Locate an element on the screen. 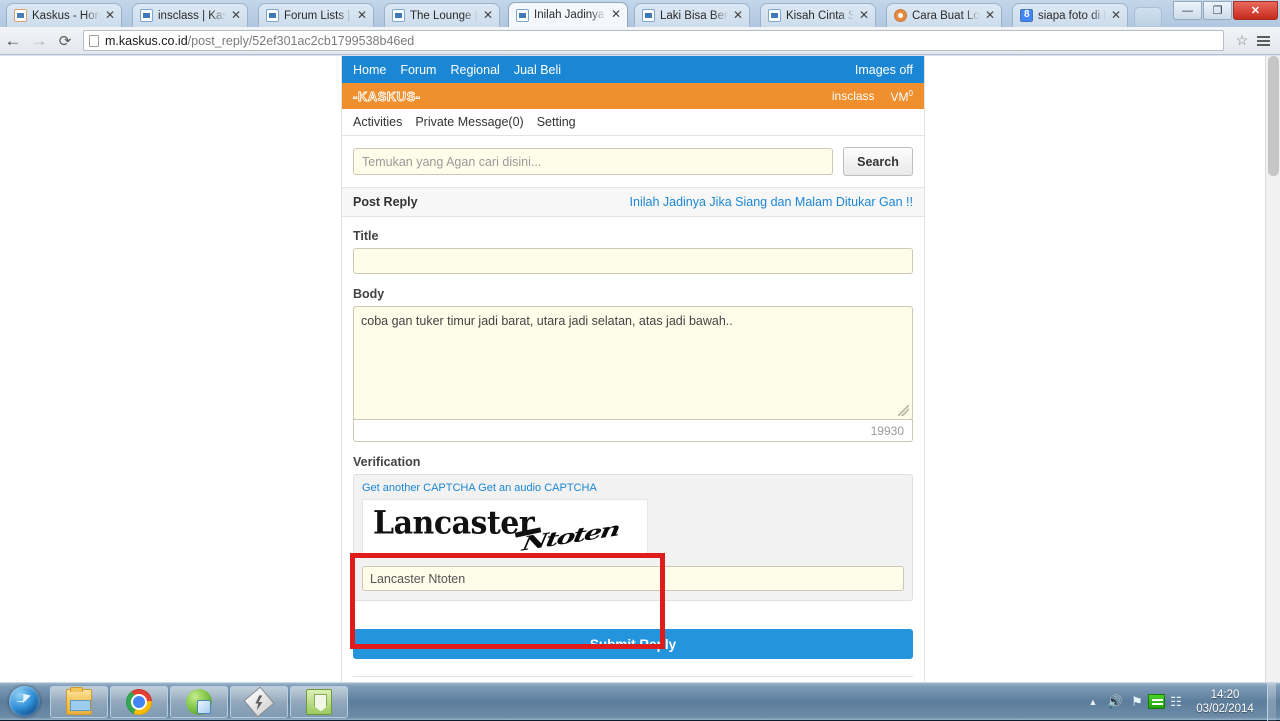 The image size is (1280, 721). taskbar-clock: 14:20 03/02/2014 is located at coordinates (1225, 702).